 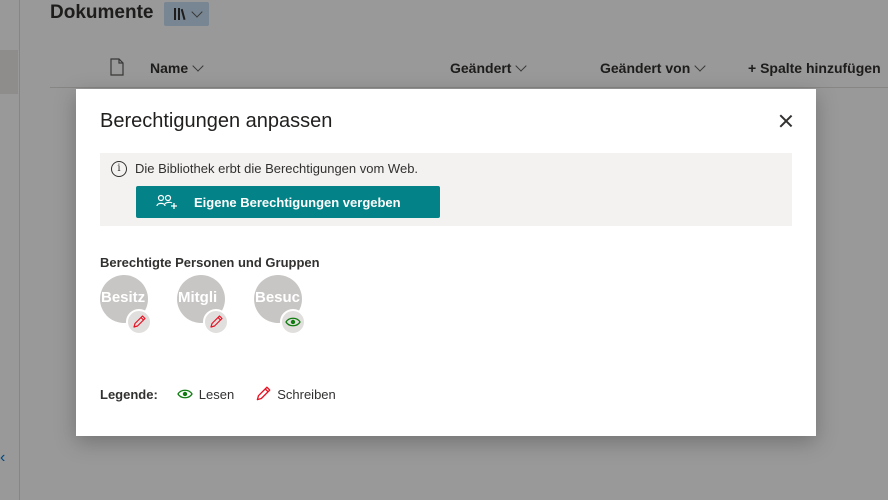 I want to click on group-initials: Mitgli, so click(x=198, y=297).